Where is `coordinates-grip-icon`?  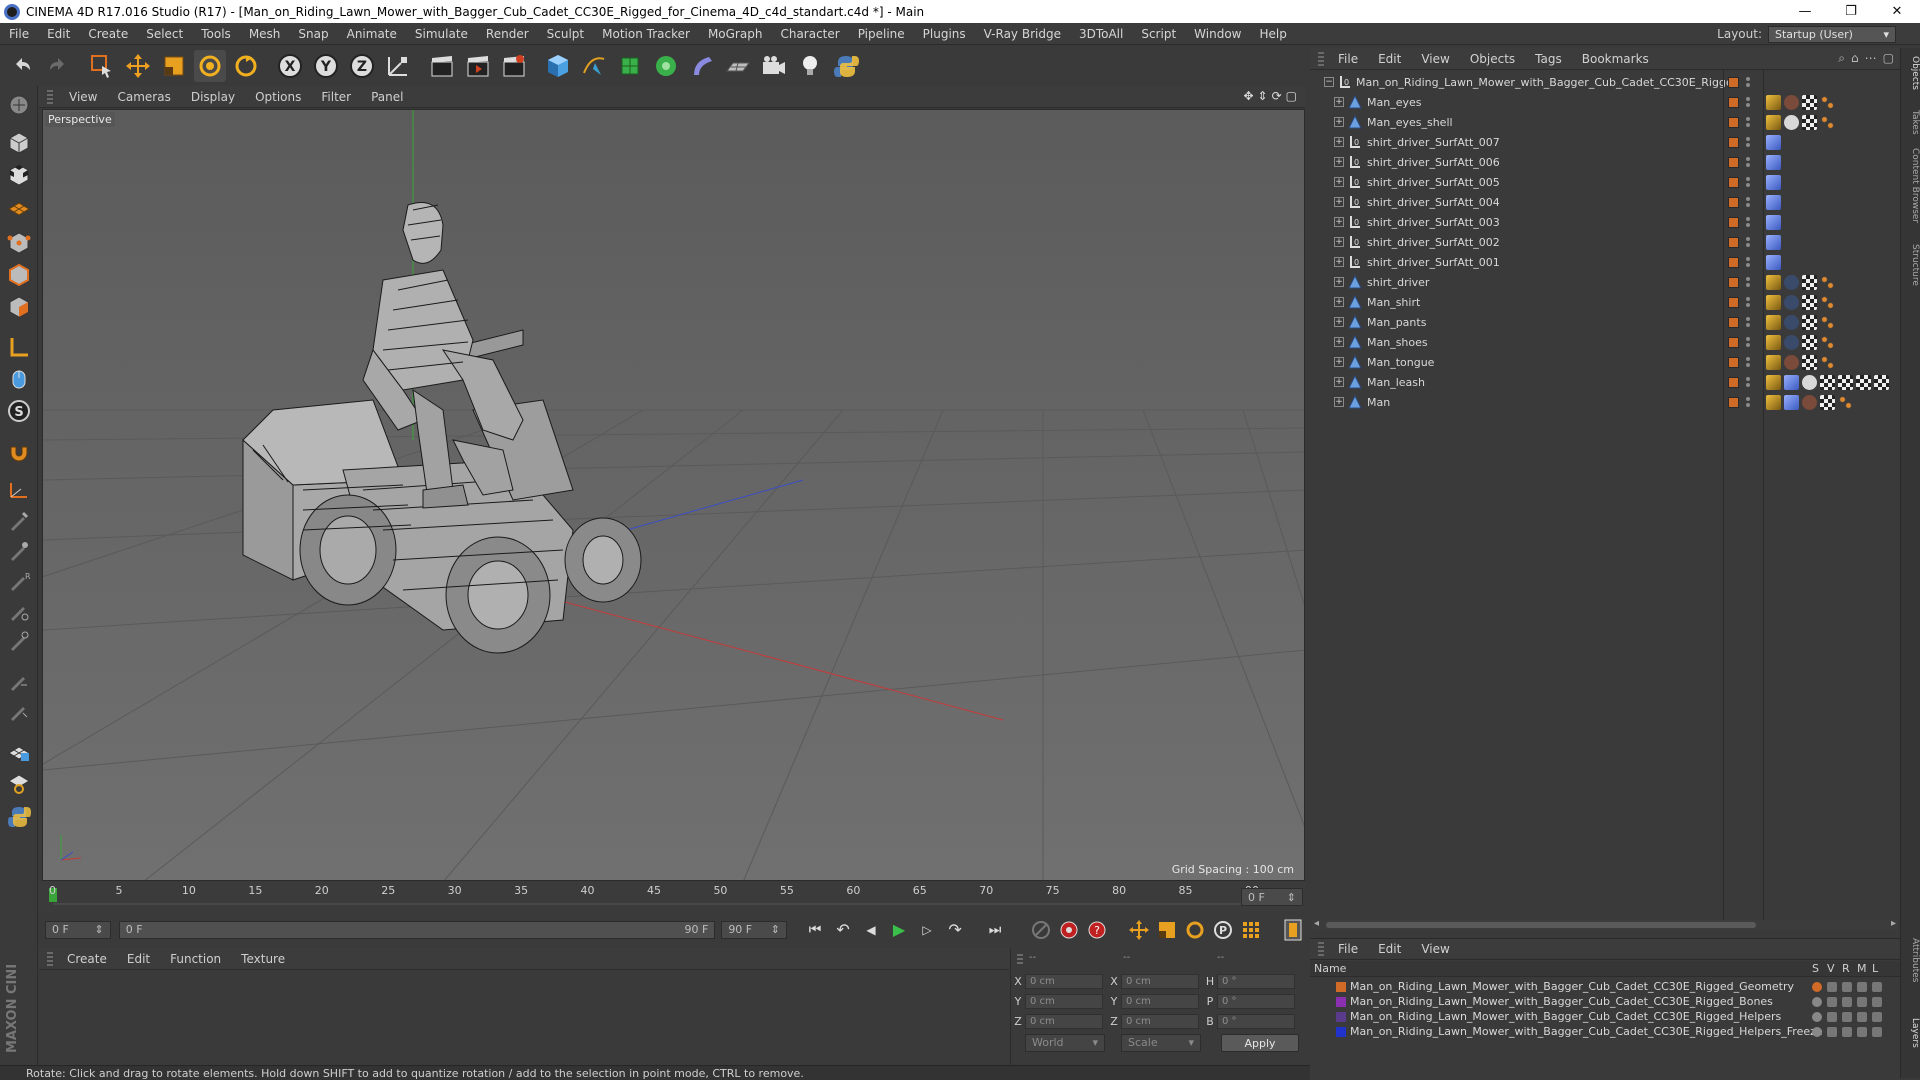
coordinates-grip-icon is located at coordinates (1020, 958).